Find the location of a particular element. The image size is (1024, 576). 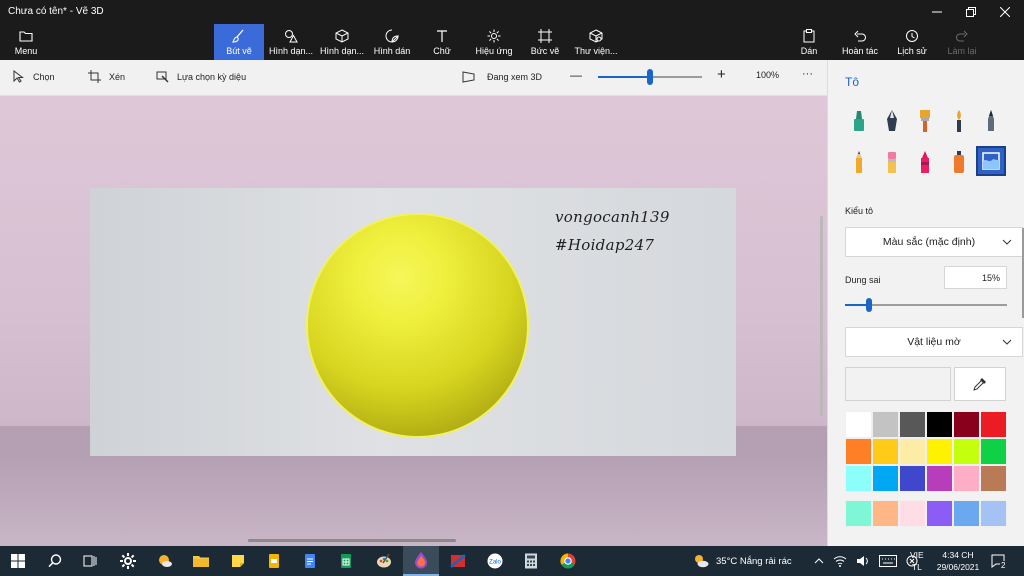

input-language: VIE TL is located at coordinates (917, 561).